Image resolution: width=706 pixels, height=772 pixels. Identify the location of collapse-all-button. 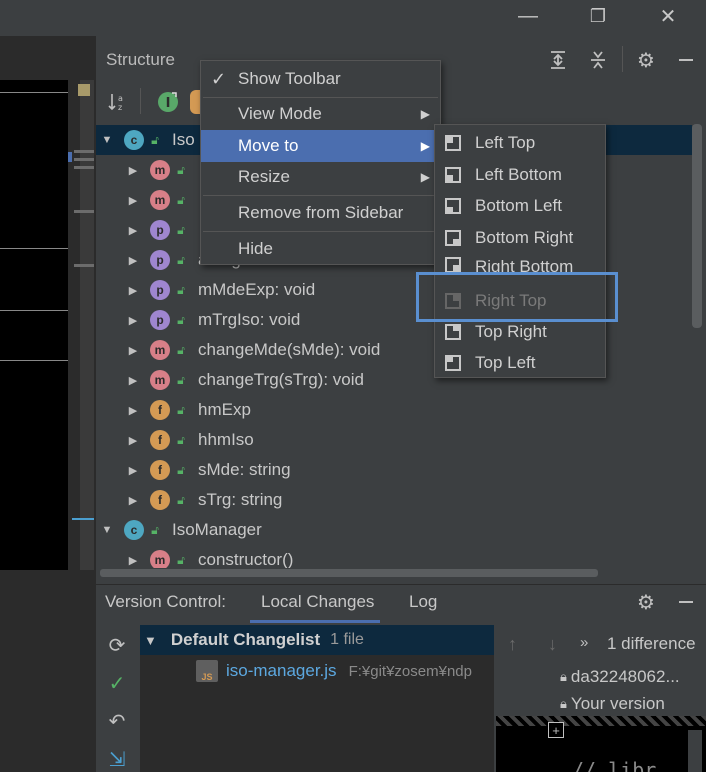
(598, 60).